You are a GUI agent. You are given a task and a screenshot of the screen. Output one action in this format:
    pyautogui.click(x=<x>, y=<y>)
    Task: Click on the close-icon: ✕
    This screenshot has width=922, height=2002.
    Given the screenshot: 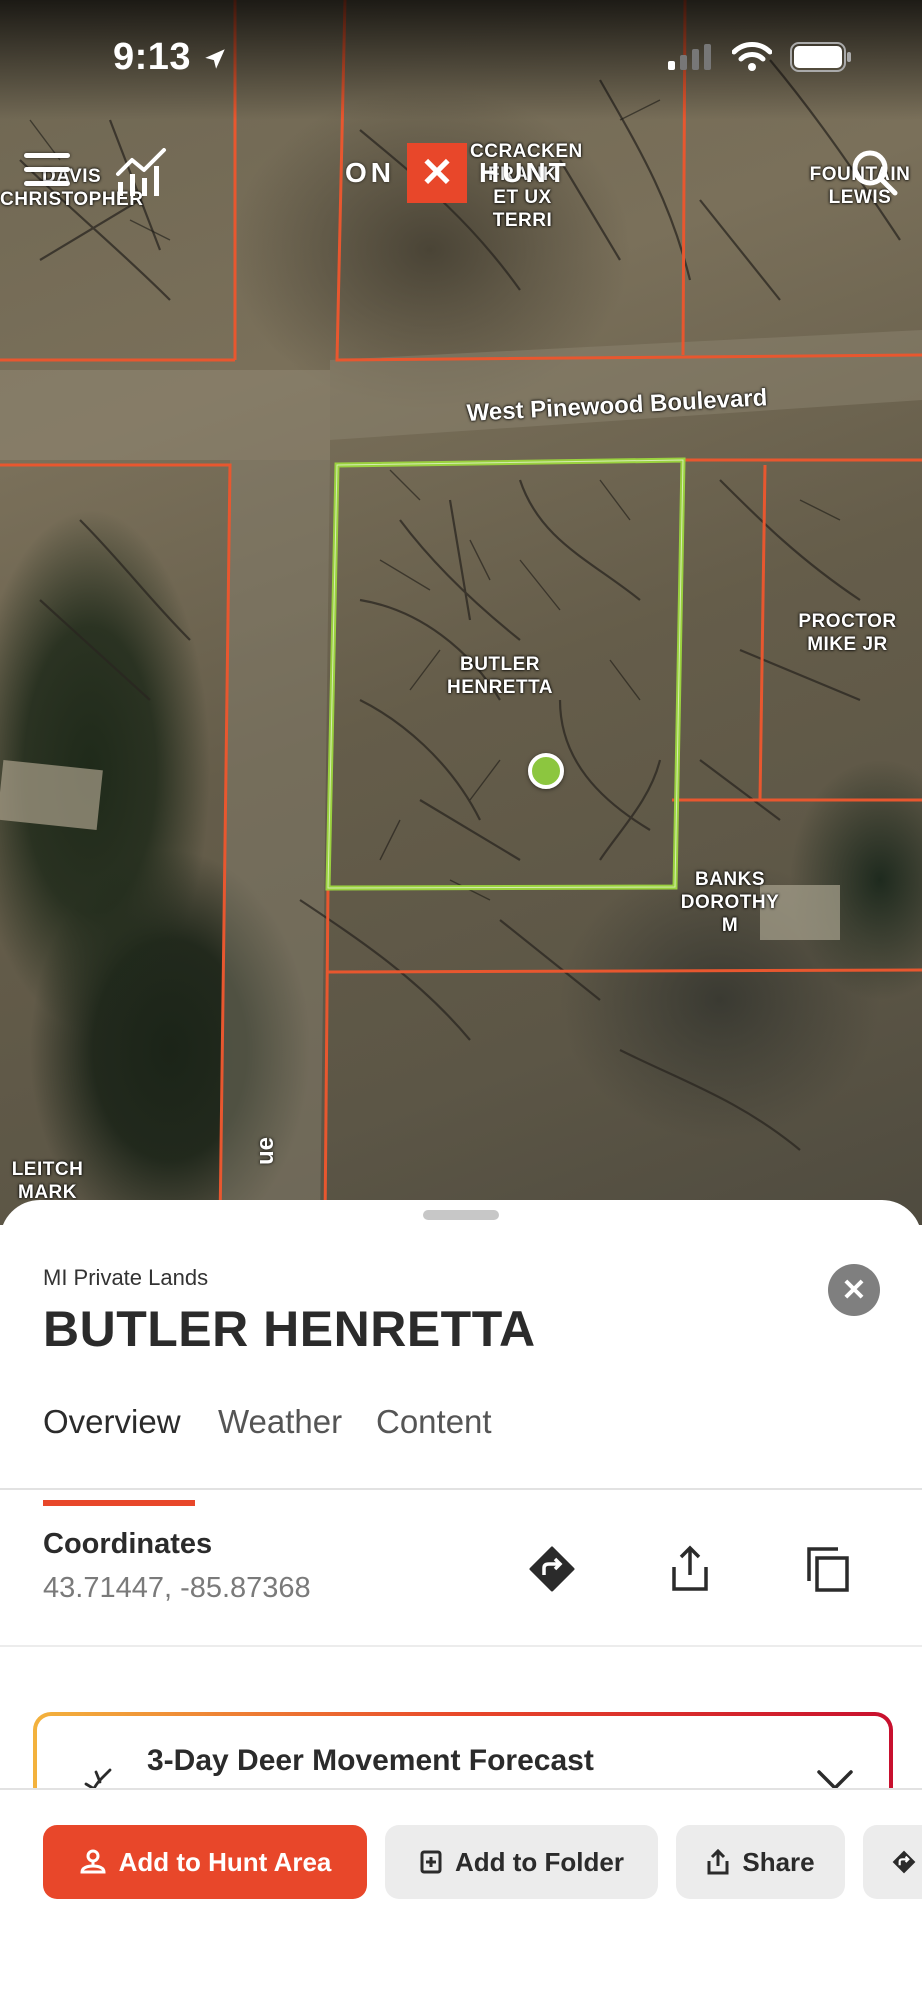 What is the action you would take?
    pyautogui.click(x=854, y=1290)
    